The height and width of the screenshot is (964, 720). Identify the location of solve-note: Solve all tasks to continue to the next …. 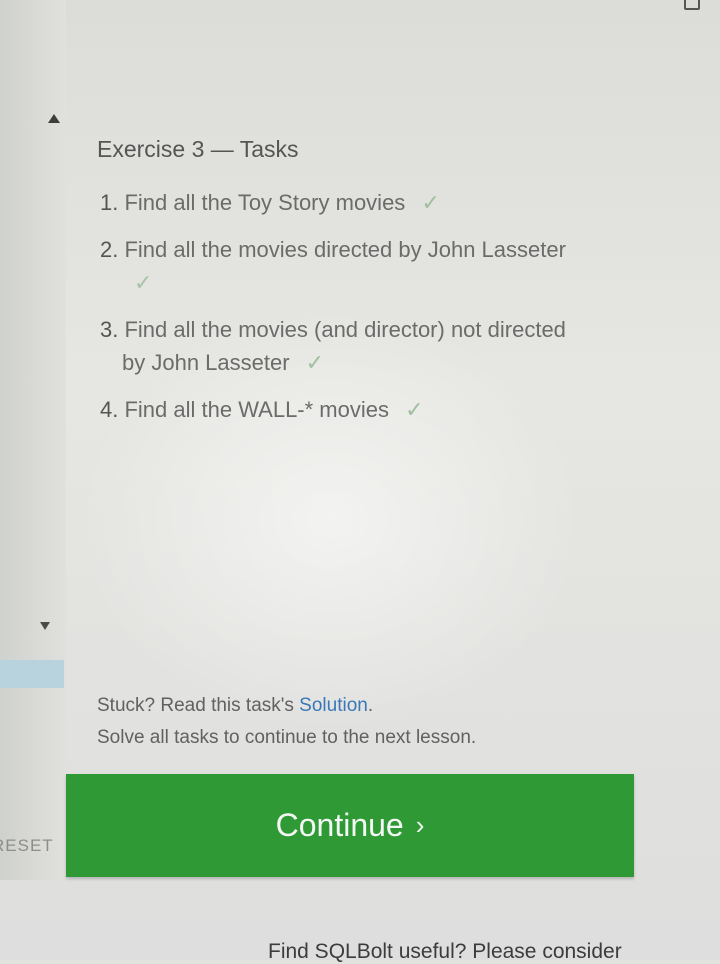
(287, 737).